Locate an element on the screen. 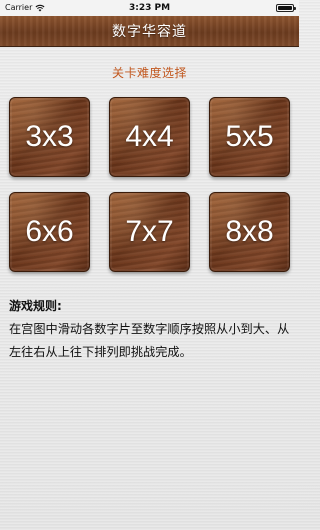 This screenshot has width=320, height=530. level-button-8x8: 8x8 is located at coordinates (249, 232).